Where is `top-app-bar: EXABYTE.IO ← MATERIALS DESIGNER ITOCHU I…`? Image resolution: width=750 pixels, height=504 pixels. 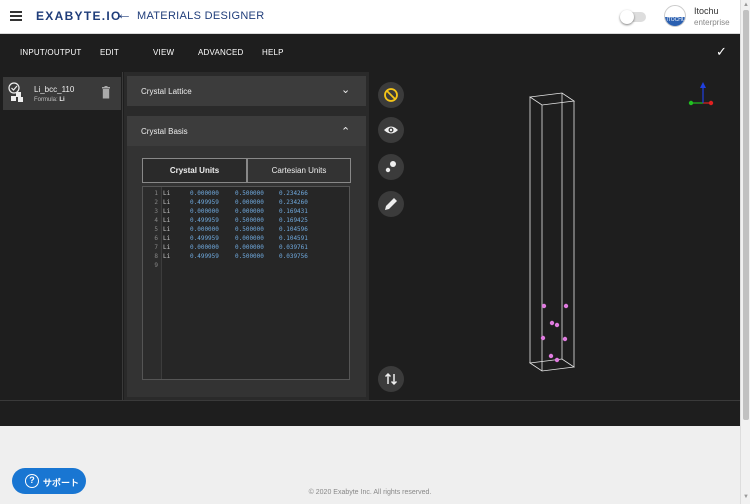
top-app-bar: EXABYTE.IO ← MATERIALS DESIGNER ITOCHU I… is located at coordinates (370, 17).